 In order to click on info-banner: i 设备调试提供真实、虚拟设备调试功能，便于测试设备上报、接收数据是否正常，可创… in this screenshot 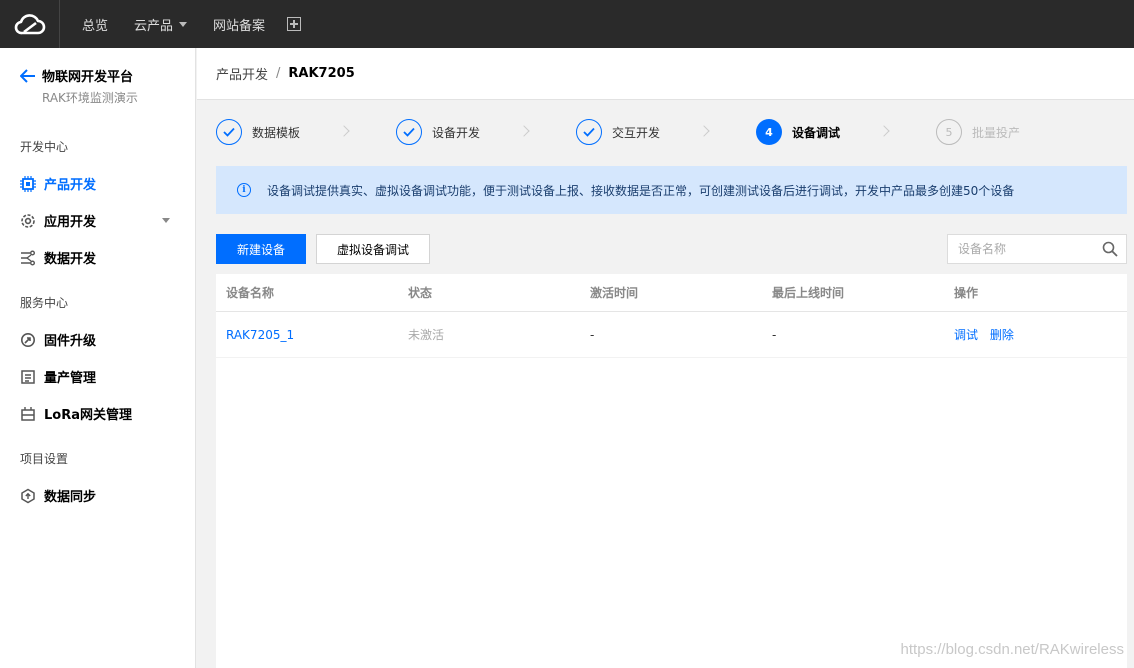, I will do `click(671, 190)`.